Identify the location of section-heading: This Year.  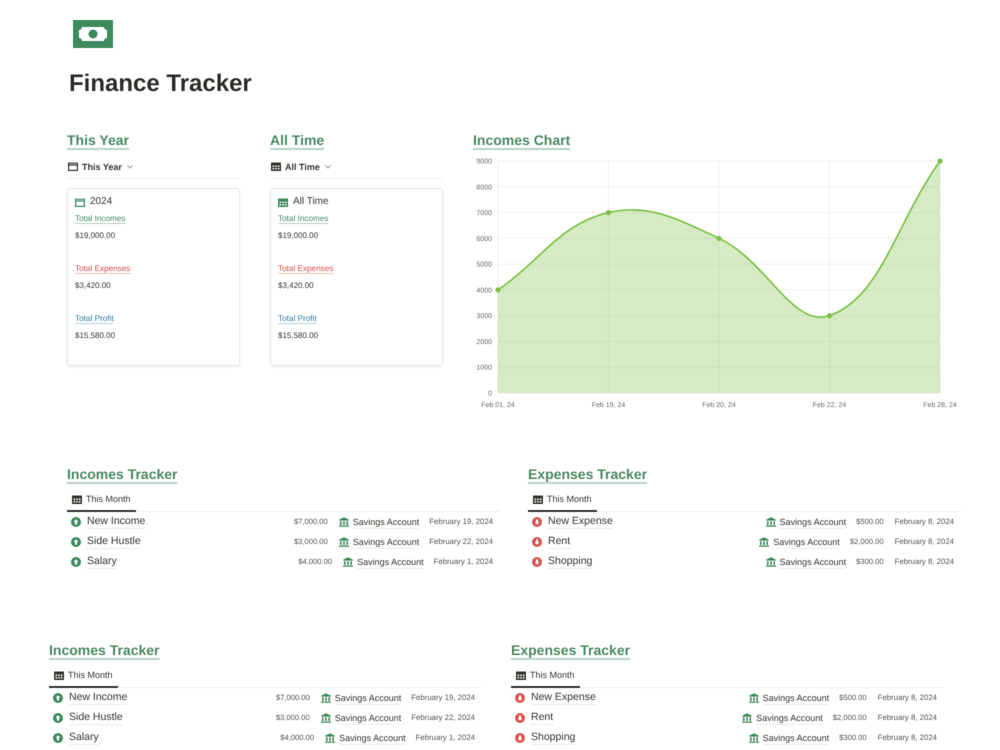
(98, 140).